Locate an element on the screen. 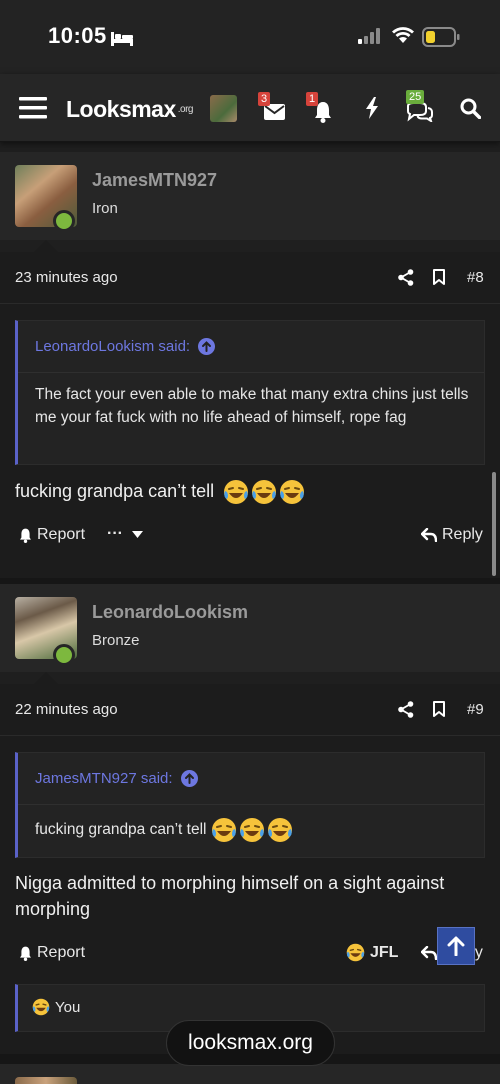  account-avatar is located at coordinates (223, 108).